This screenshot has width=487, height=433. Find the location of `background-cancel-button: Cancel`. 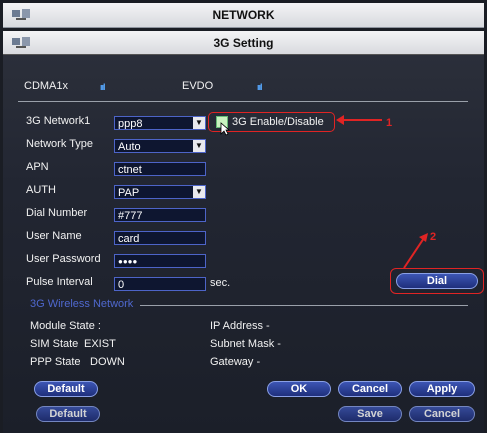

background-cancel-button: Cancel is located at coordinates (442, 414).